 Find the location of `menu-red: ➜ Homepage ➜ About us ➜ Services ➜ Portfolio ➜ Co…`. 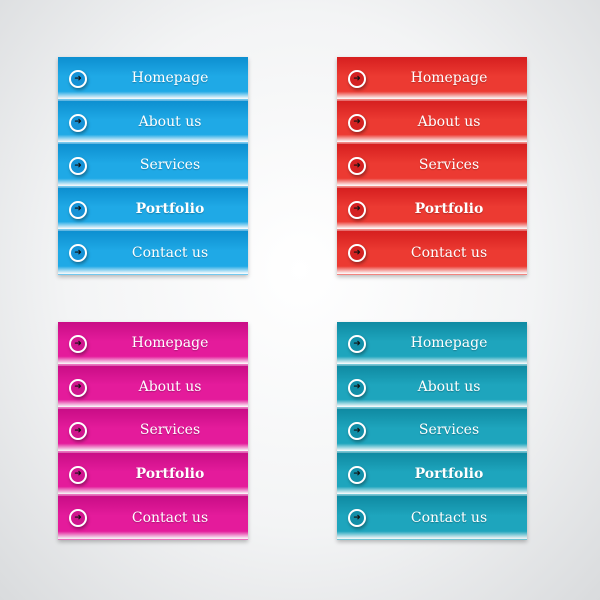

menu-red: ➜ Homepage ➜ About us ➜ Services ➜ Portfolio ➜ Co… is located at coordinates (432, 166).